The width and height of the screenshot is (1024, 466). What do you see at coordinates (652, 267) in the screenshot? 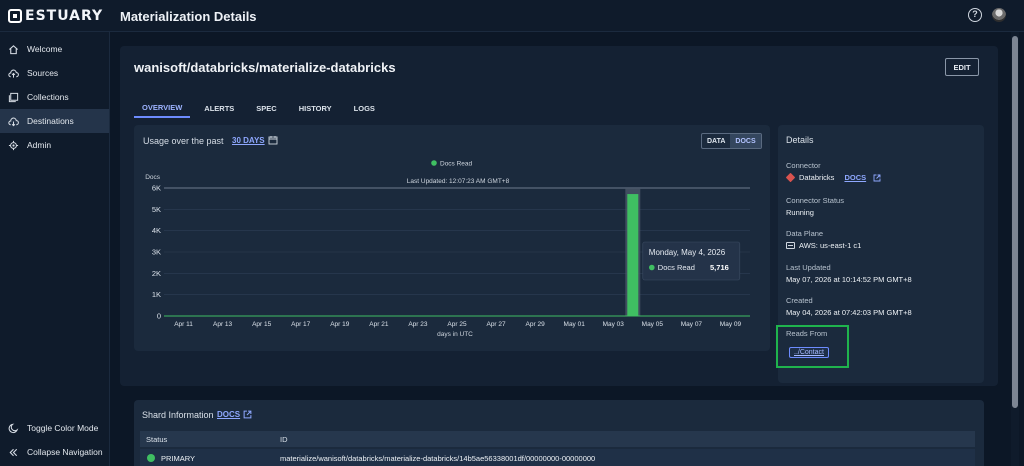
I see `tooltip-swatch` at bounding box center [652, 267].